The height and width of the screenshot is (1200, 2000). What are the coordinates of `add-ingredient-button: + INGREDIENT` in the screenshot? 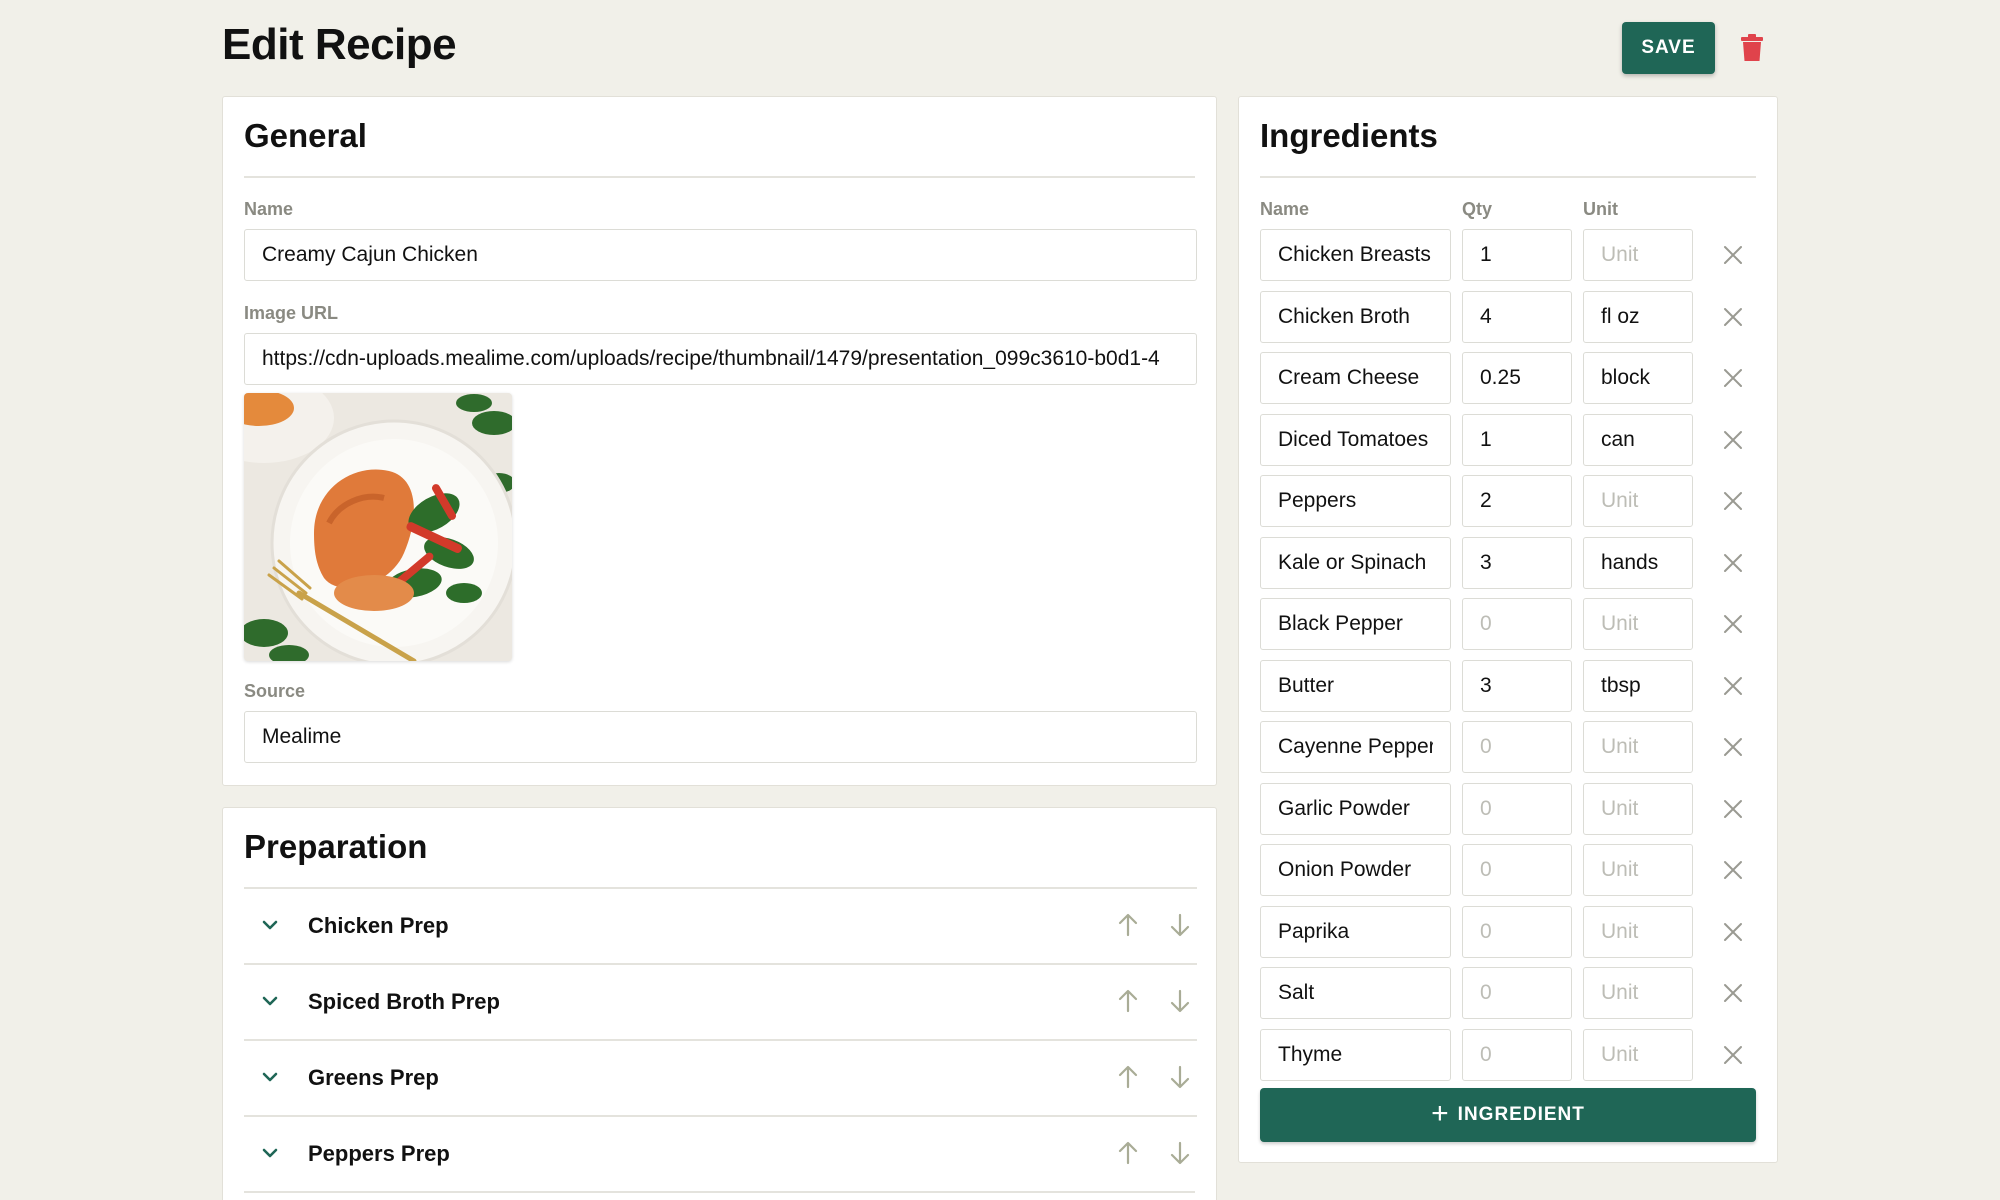 It's located at (1508, 1115).